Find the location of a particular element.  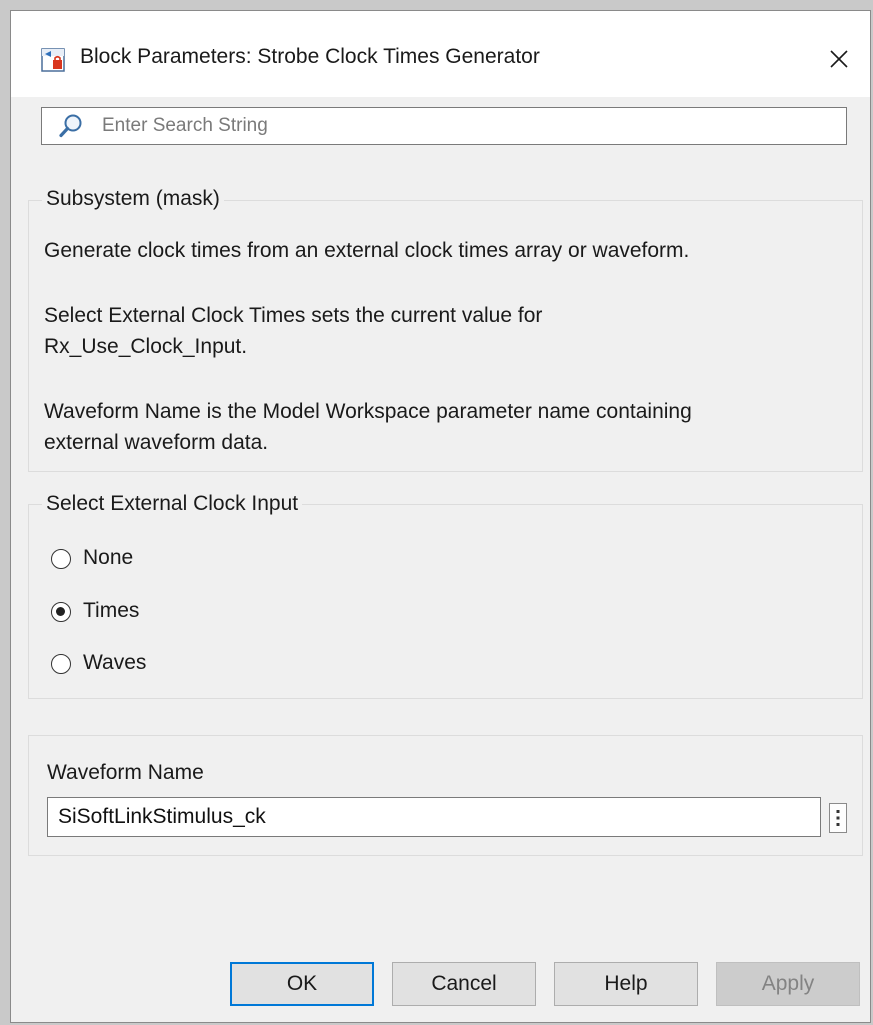

vertical-ellipsis-icon is located at coordinates (838, 818).